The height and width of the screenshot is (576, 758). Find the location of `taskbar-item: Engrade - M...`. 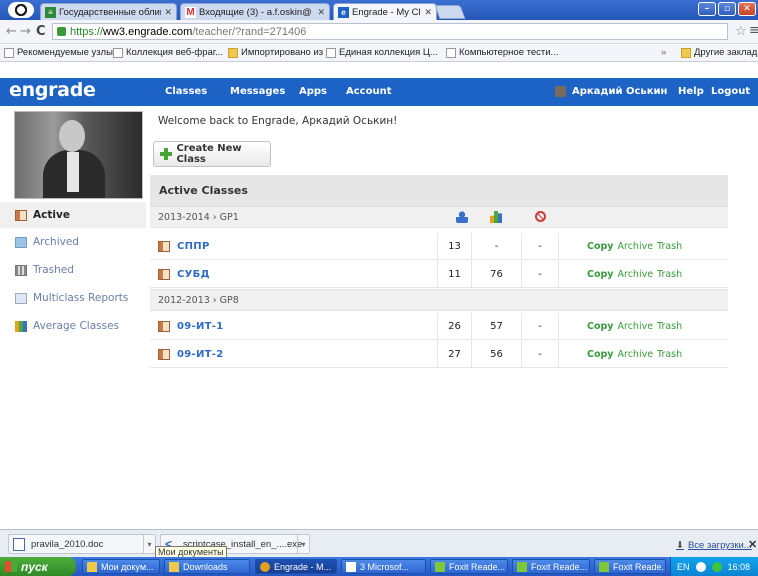

taskbar-item: Engrade - M... is located at coordinates (296, 566).